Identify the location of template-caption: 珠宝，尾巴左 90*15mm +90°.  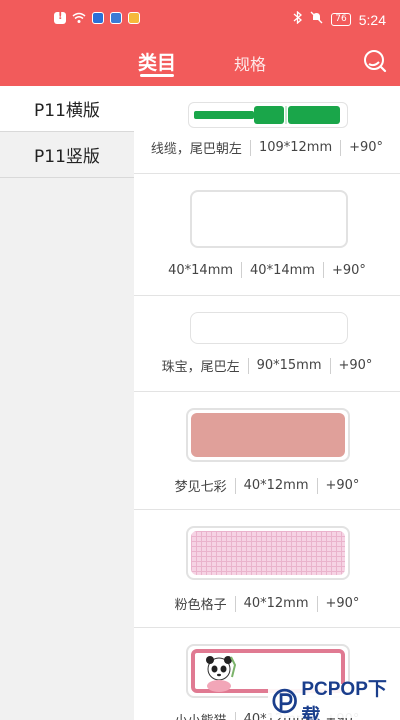
(267, 365).